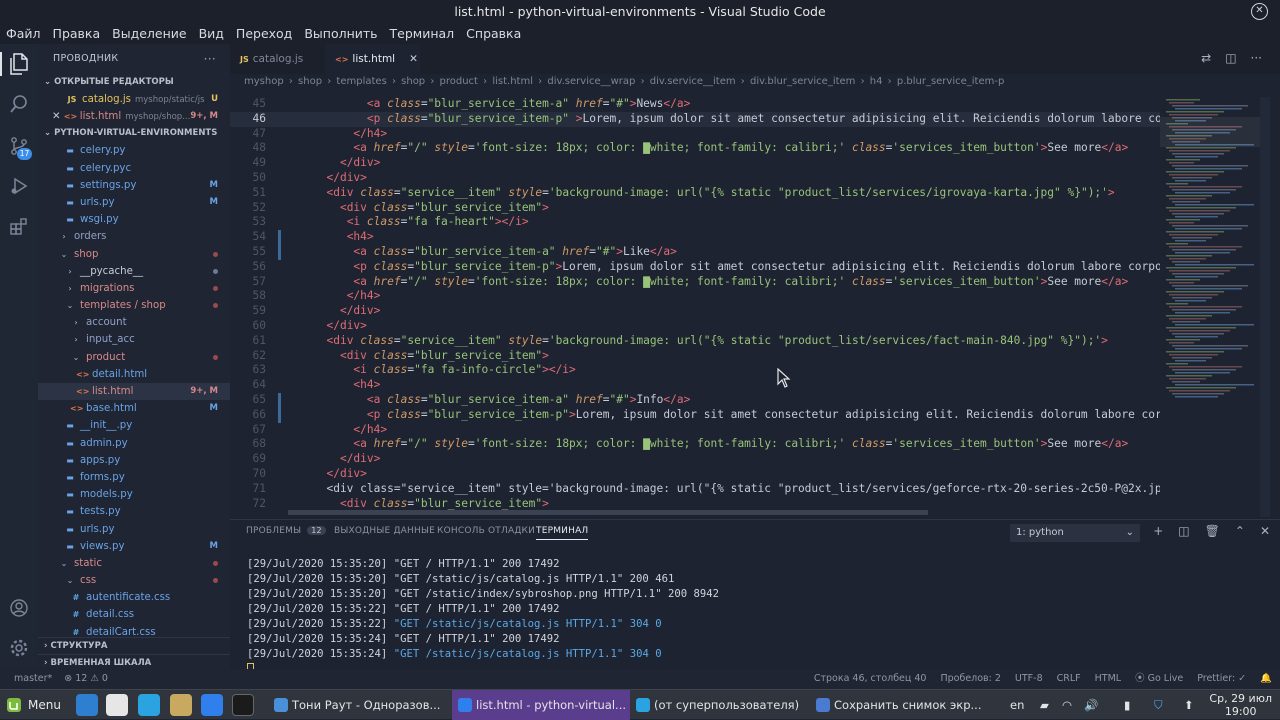  I want to click on menu-item: Справка, so click(493, 34).